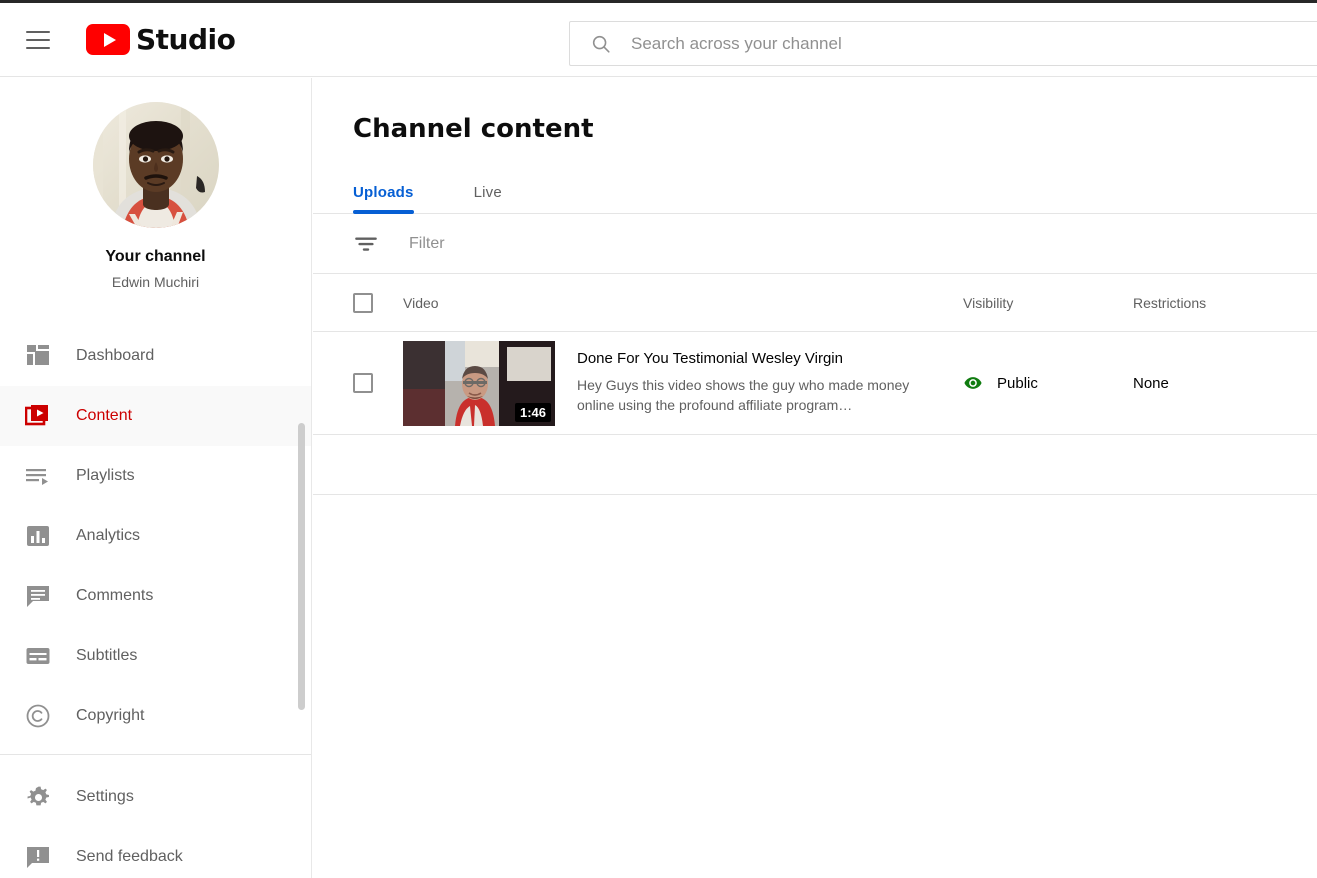  I want to click on sidebar-item-label: Subtitles, so click(107, 655).